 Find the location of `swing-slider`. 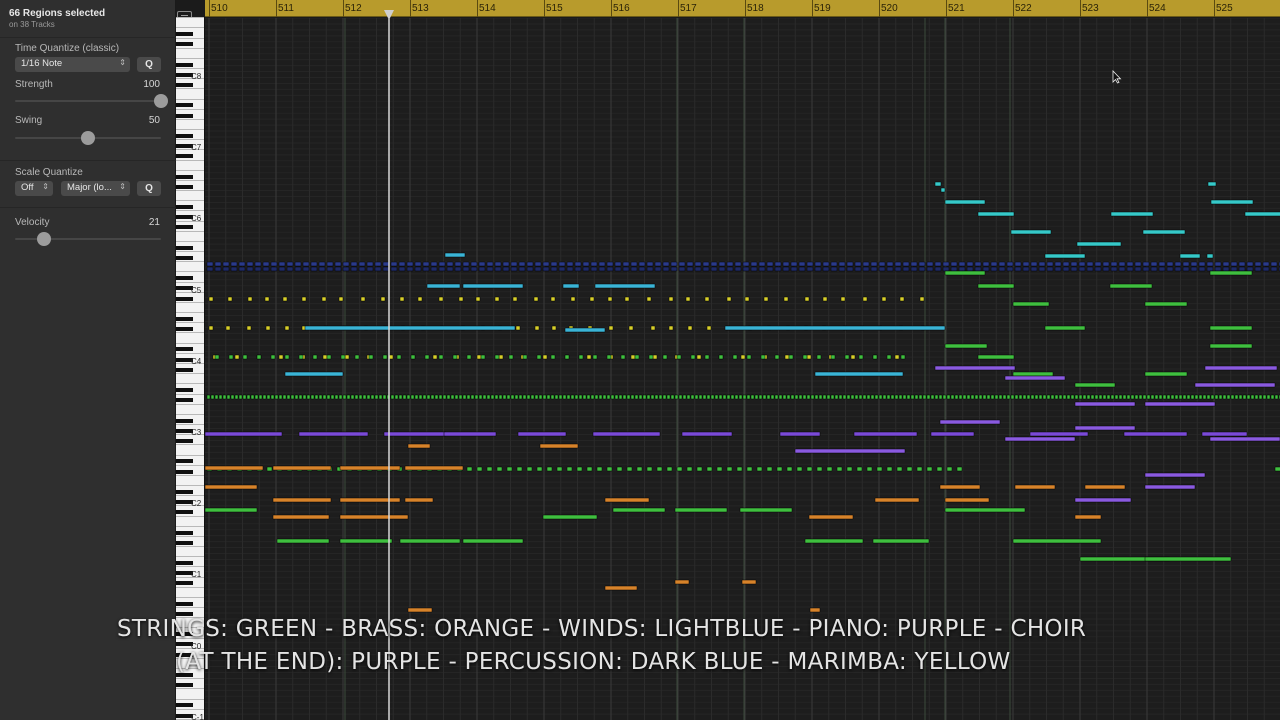

swing-slider is located at coordinates (88, 138).